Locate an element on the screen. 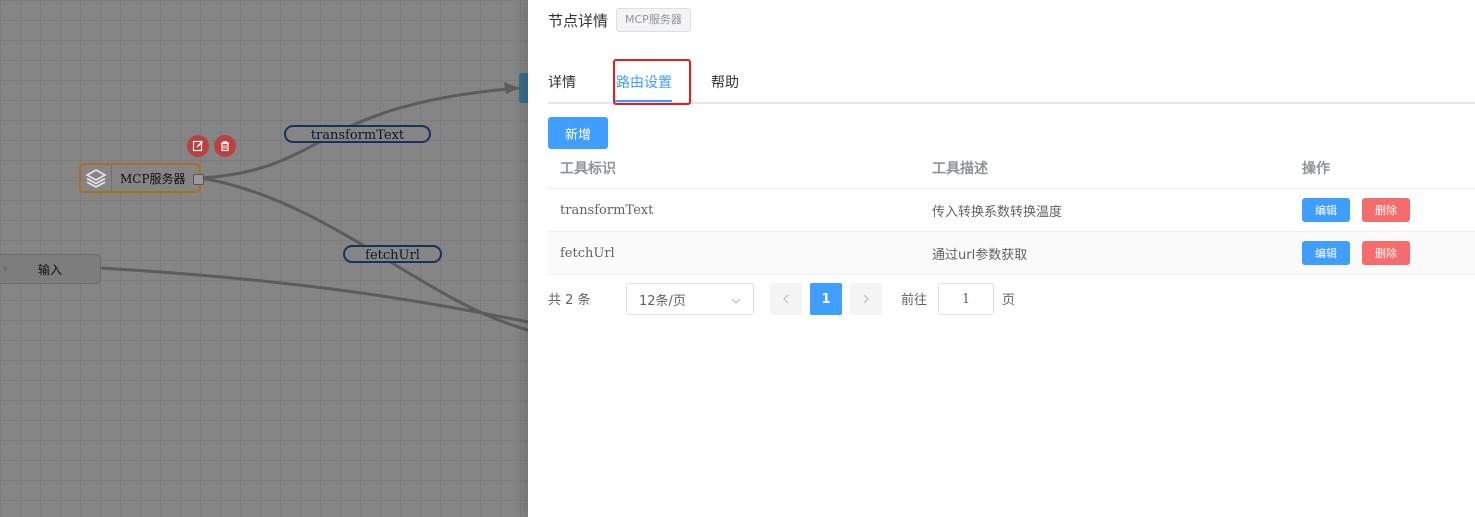 The height and width of the screenshot is (517, 1475). node-edit-button is located at coordinates (198, 146).